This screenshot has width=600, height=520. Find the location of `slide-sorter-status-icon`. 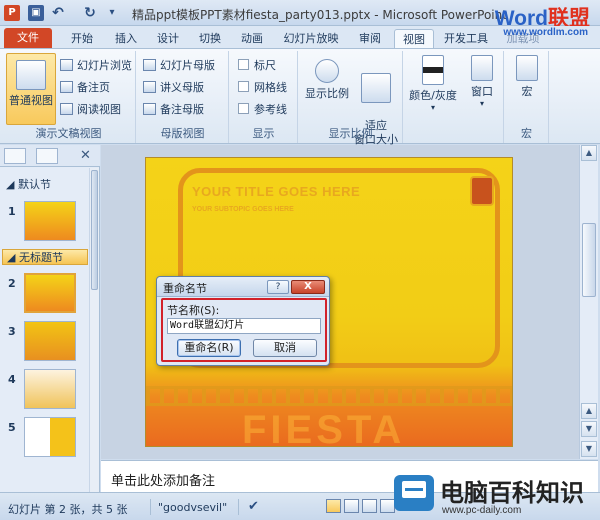

slide-sorter-status-icon is located at coordinates (351, 506).